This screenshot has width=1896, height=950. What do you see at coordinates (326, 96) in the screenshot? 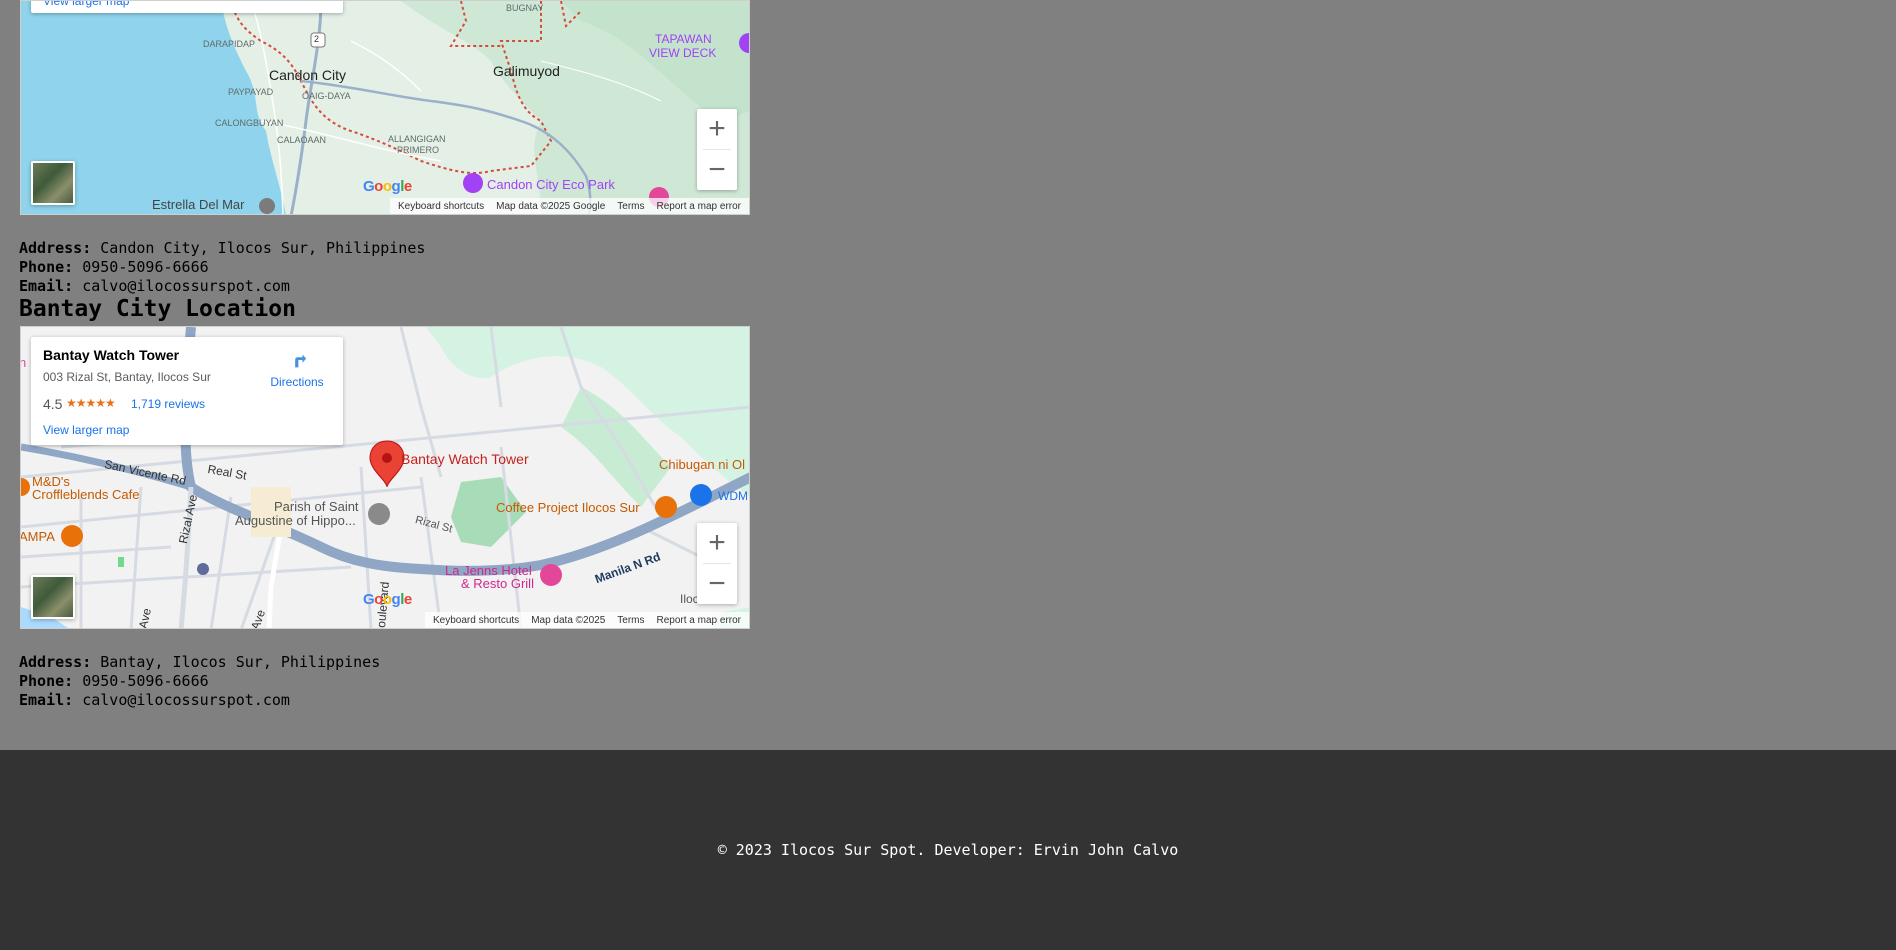
I see `map-label-oaig-daya: OAIG-DAYA` at bounding box center [326, 96].